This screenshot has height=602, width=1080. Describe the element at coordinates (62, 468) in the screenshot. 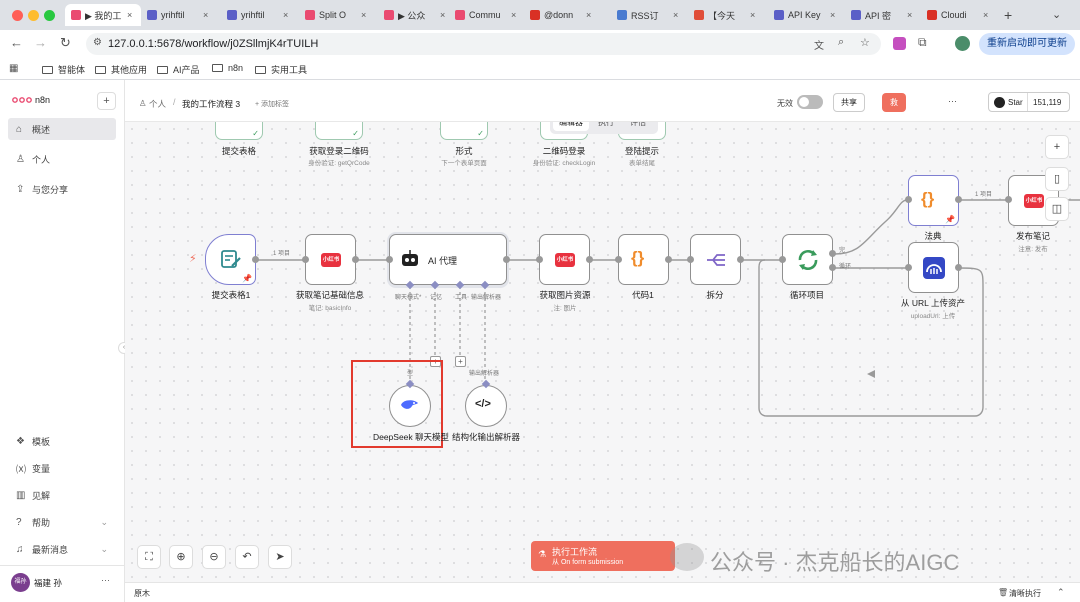

I see `sidebar-item-variables: ⒳ 变量` at that location.